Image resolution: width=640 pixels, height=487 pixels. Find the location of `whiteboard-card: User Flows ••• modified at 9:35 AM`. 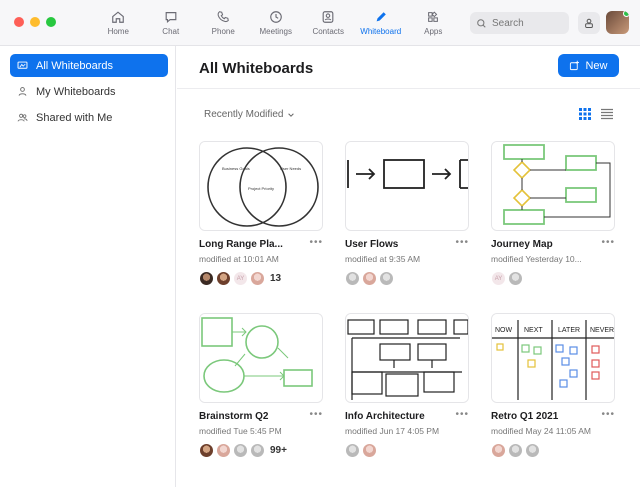

whiteboard-card: User Flows ••• modified at 9:35 AM is located at coordinates (408, 214).